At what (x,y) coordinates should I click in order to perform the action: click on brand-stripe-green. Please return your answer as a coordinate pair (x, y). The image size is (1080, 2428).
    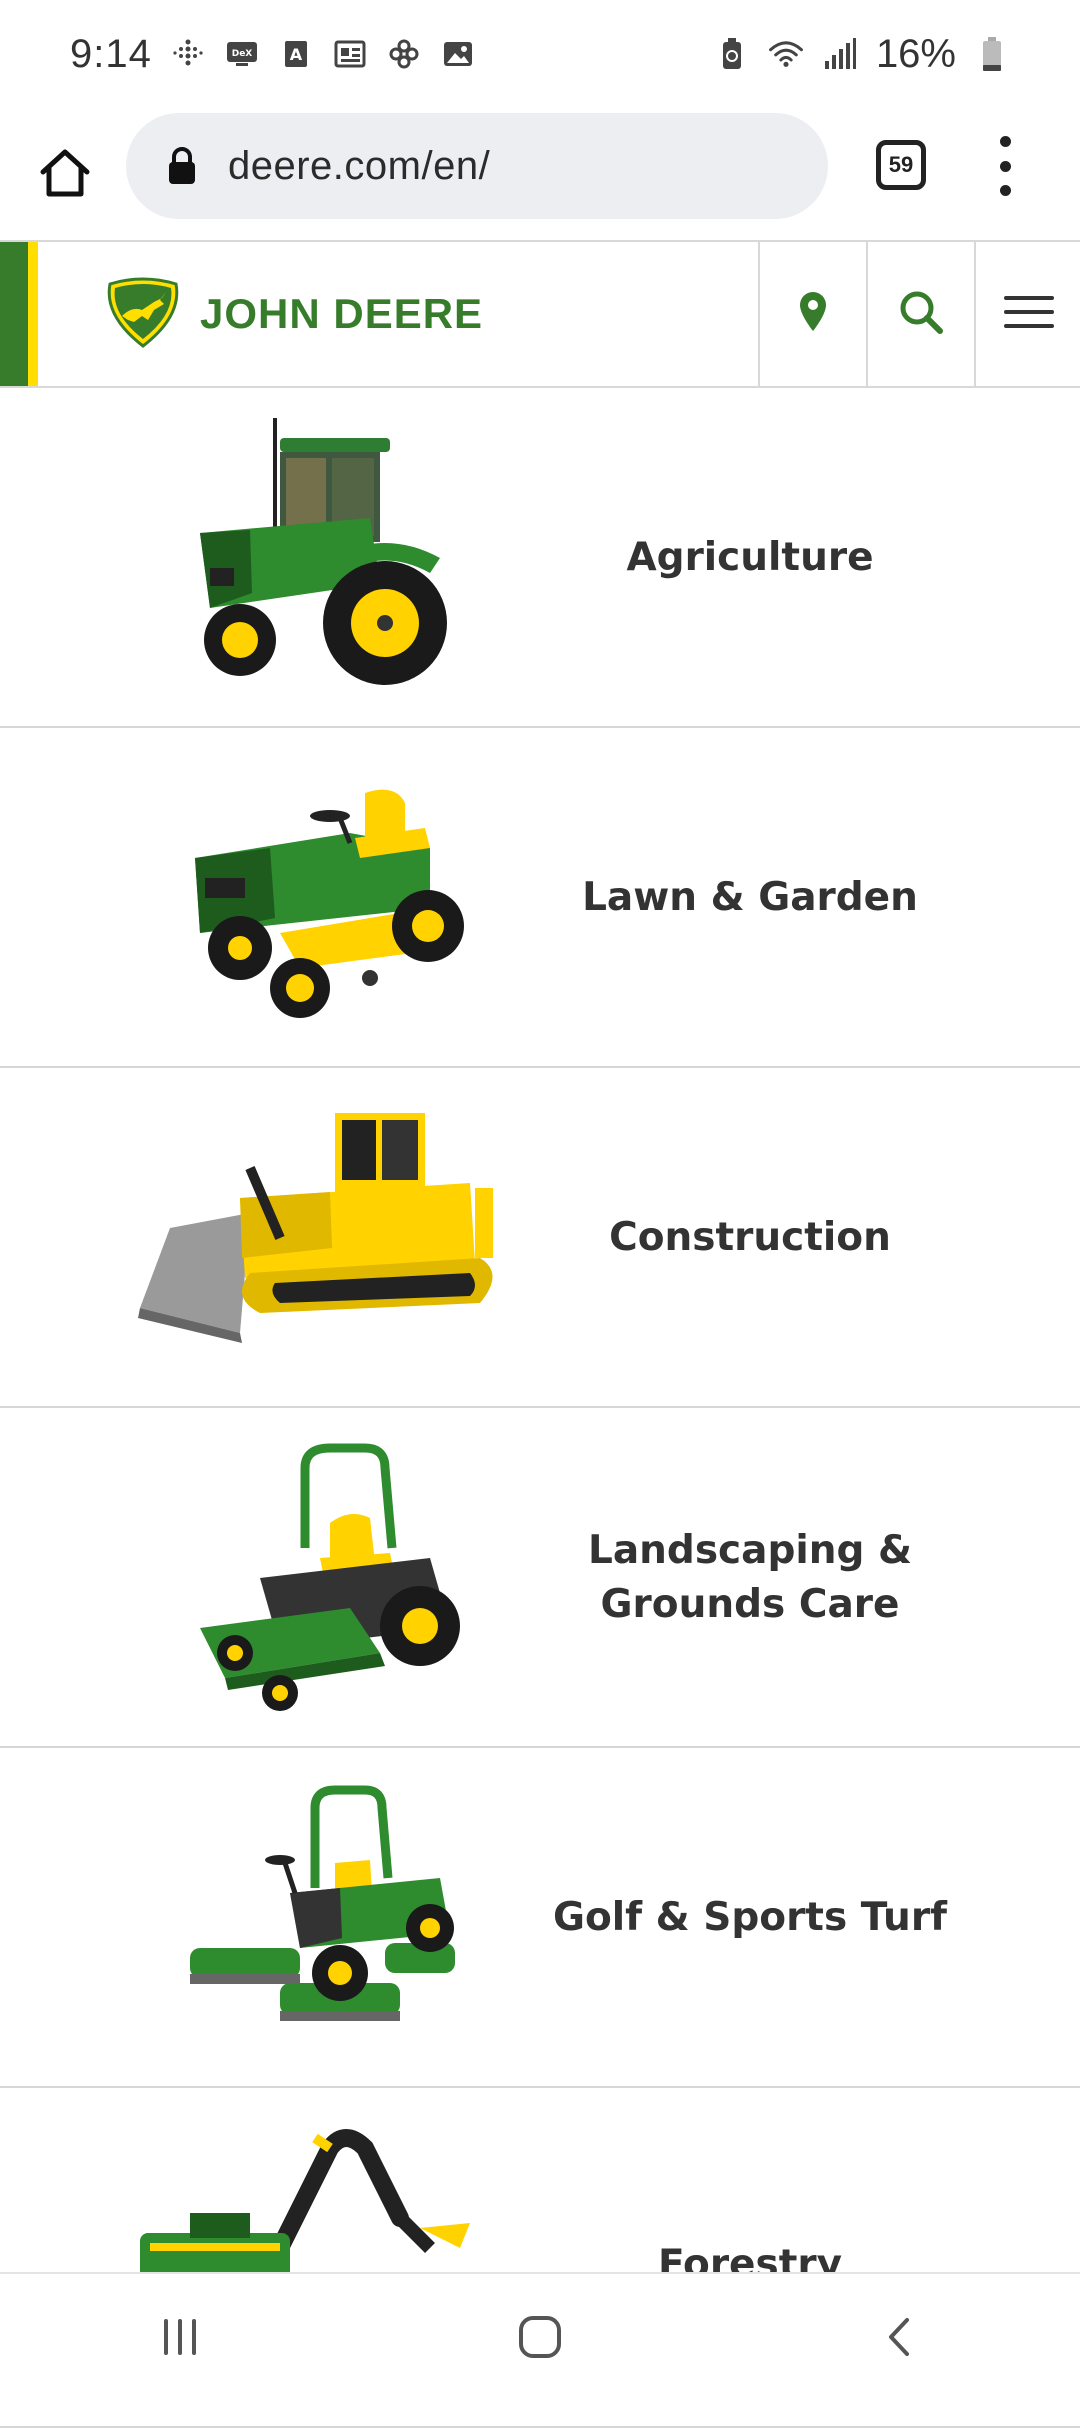
    Looking at the image, I should click on (14, 314).